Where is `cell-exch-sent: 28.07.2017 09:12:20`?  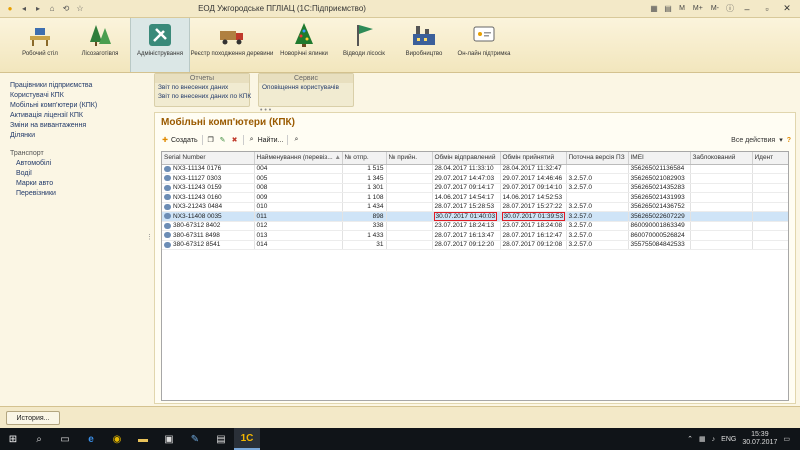 cell-exch-sent: 28.07.2017 09:12:20 is located at coordinates (466, 245).